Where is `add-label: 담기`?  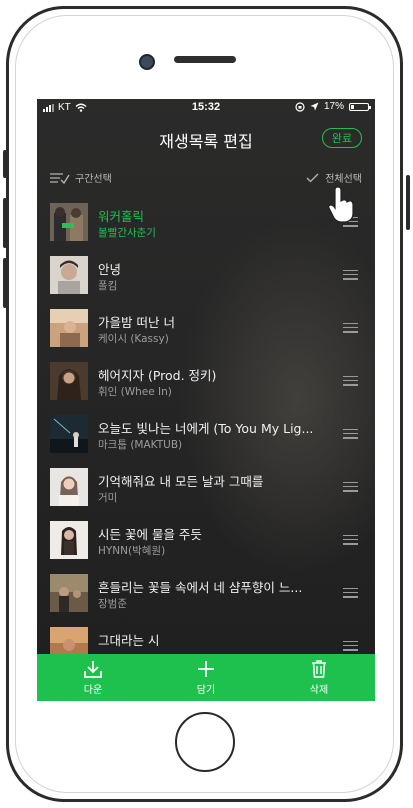 add-label: 담기 is located at coordinates (206, 690).